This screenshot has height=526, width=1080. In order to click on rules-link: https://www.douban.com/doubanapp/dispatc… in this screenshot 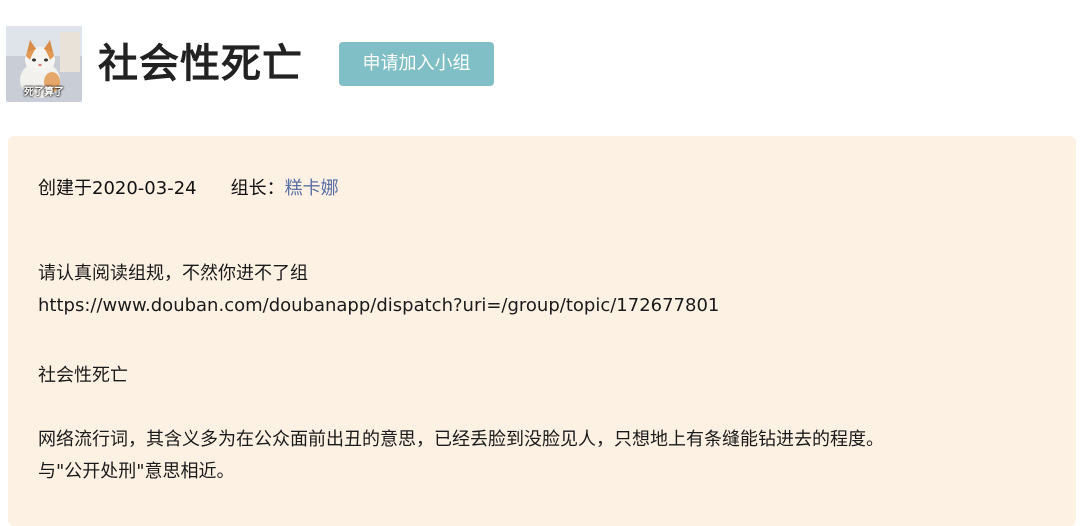, I will do `click(378, 306)`.